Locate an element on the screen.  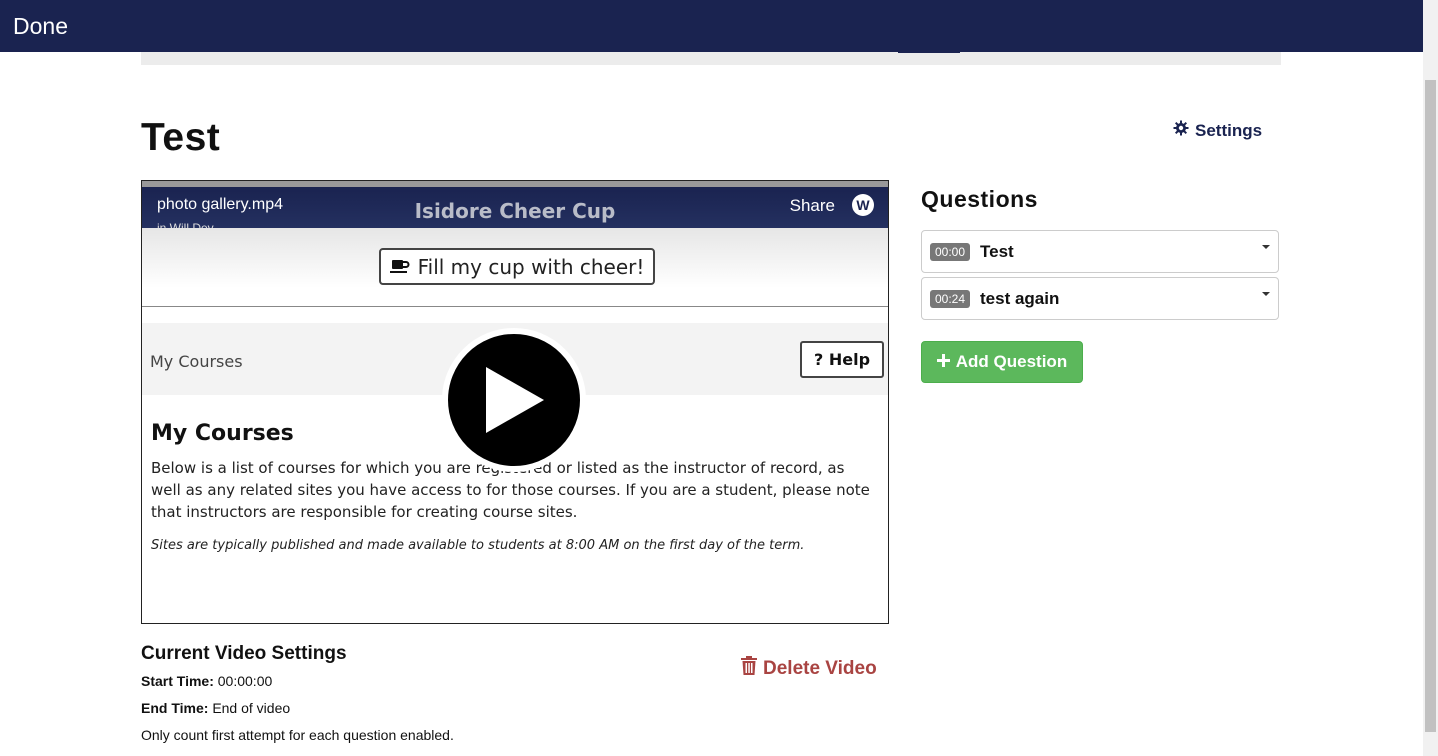
question-timestamp-badge: 00:24 is located at coordinates (950, 299).